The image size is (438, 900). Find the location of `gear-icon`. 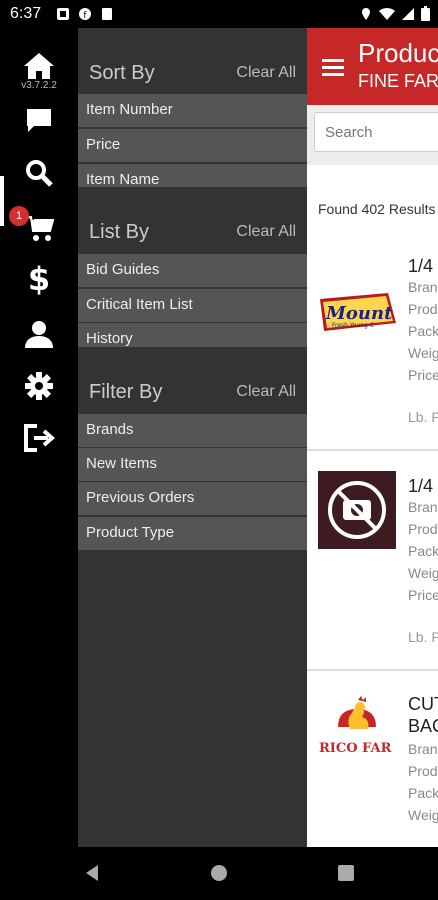

gear-icon is located at coordinates (39, 386).